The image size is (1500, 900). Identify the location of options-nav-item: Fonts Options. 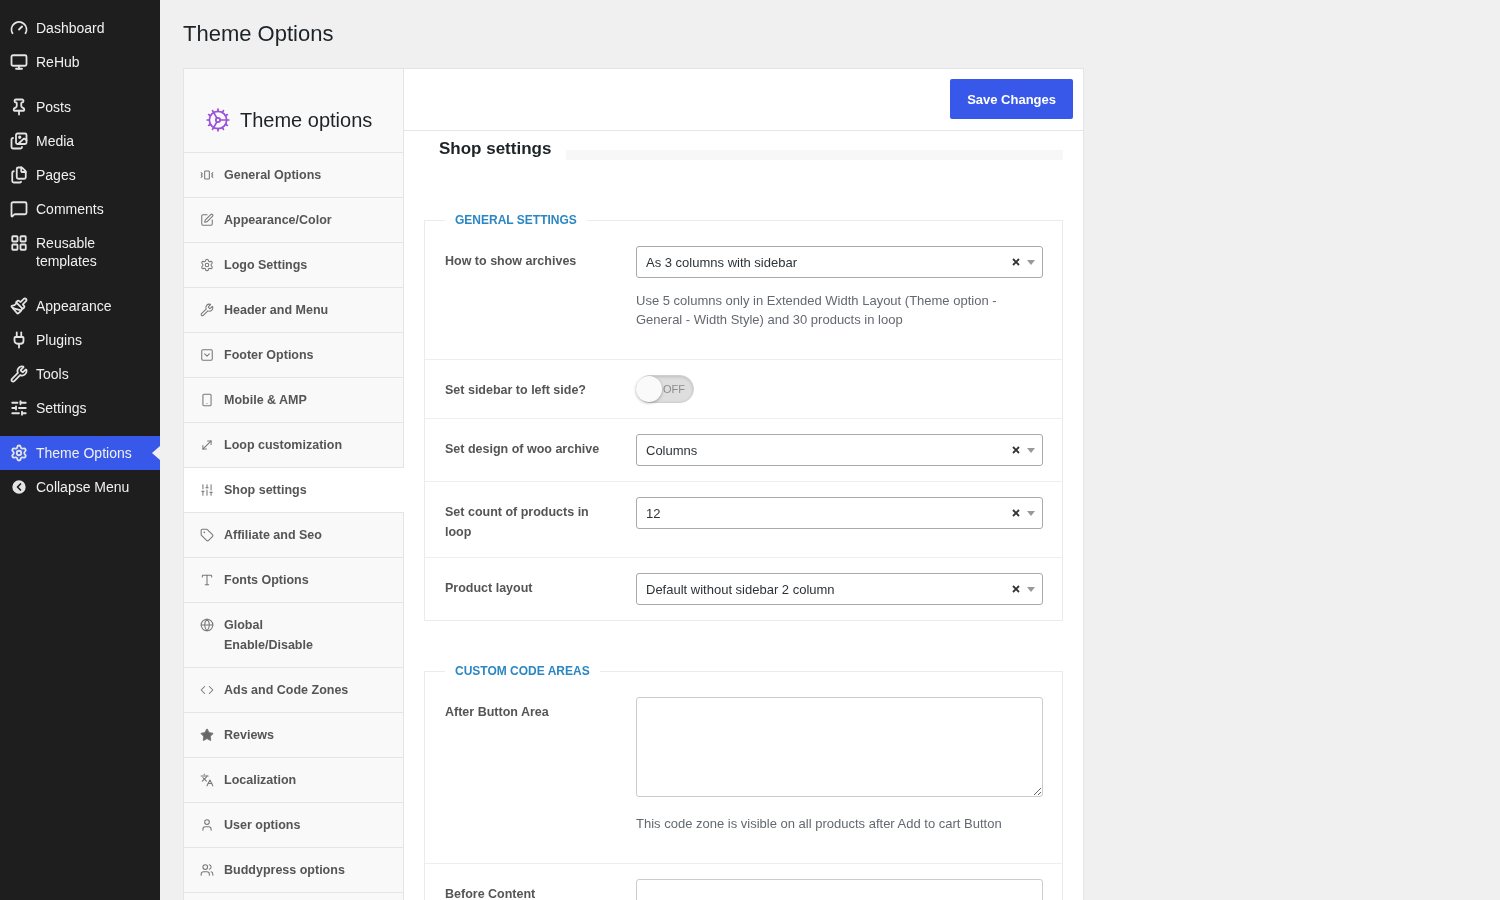
(293, 580).